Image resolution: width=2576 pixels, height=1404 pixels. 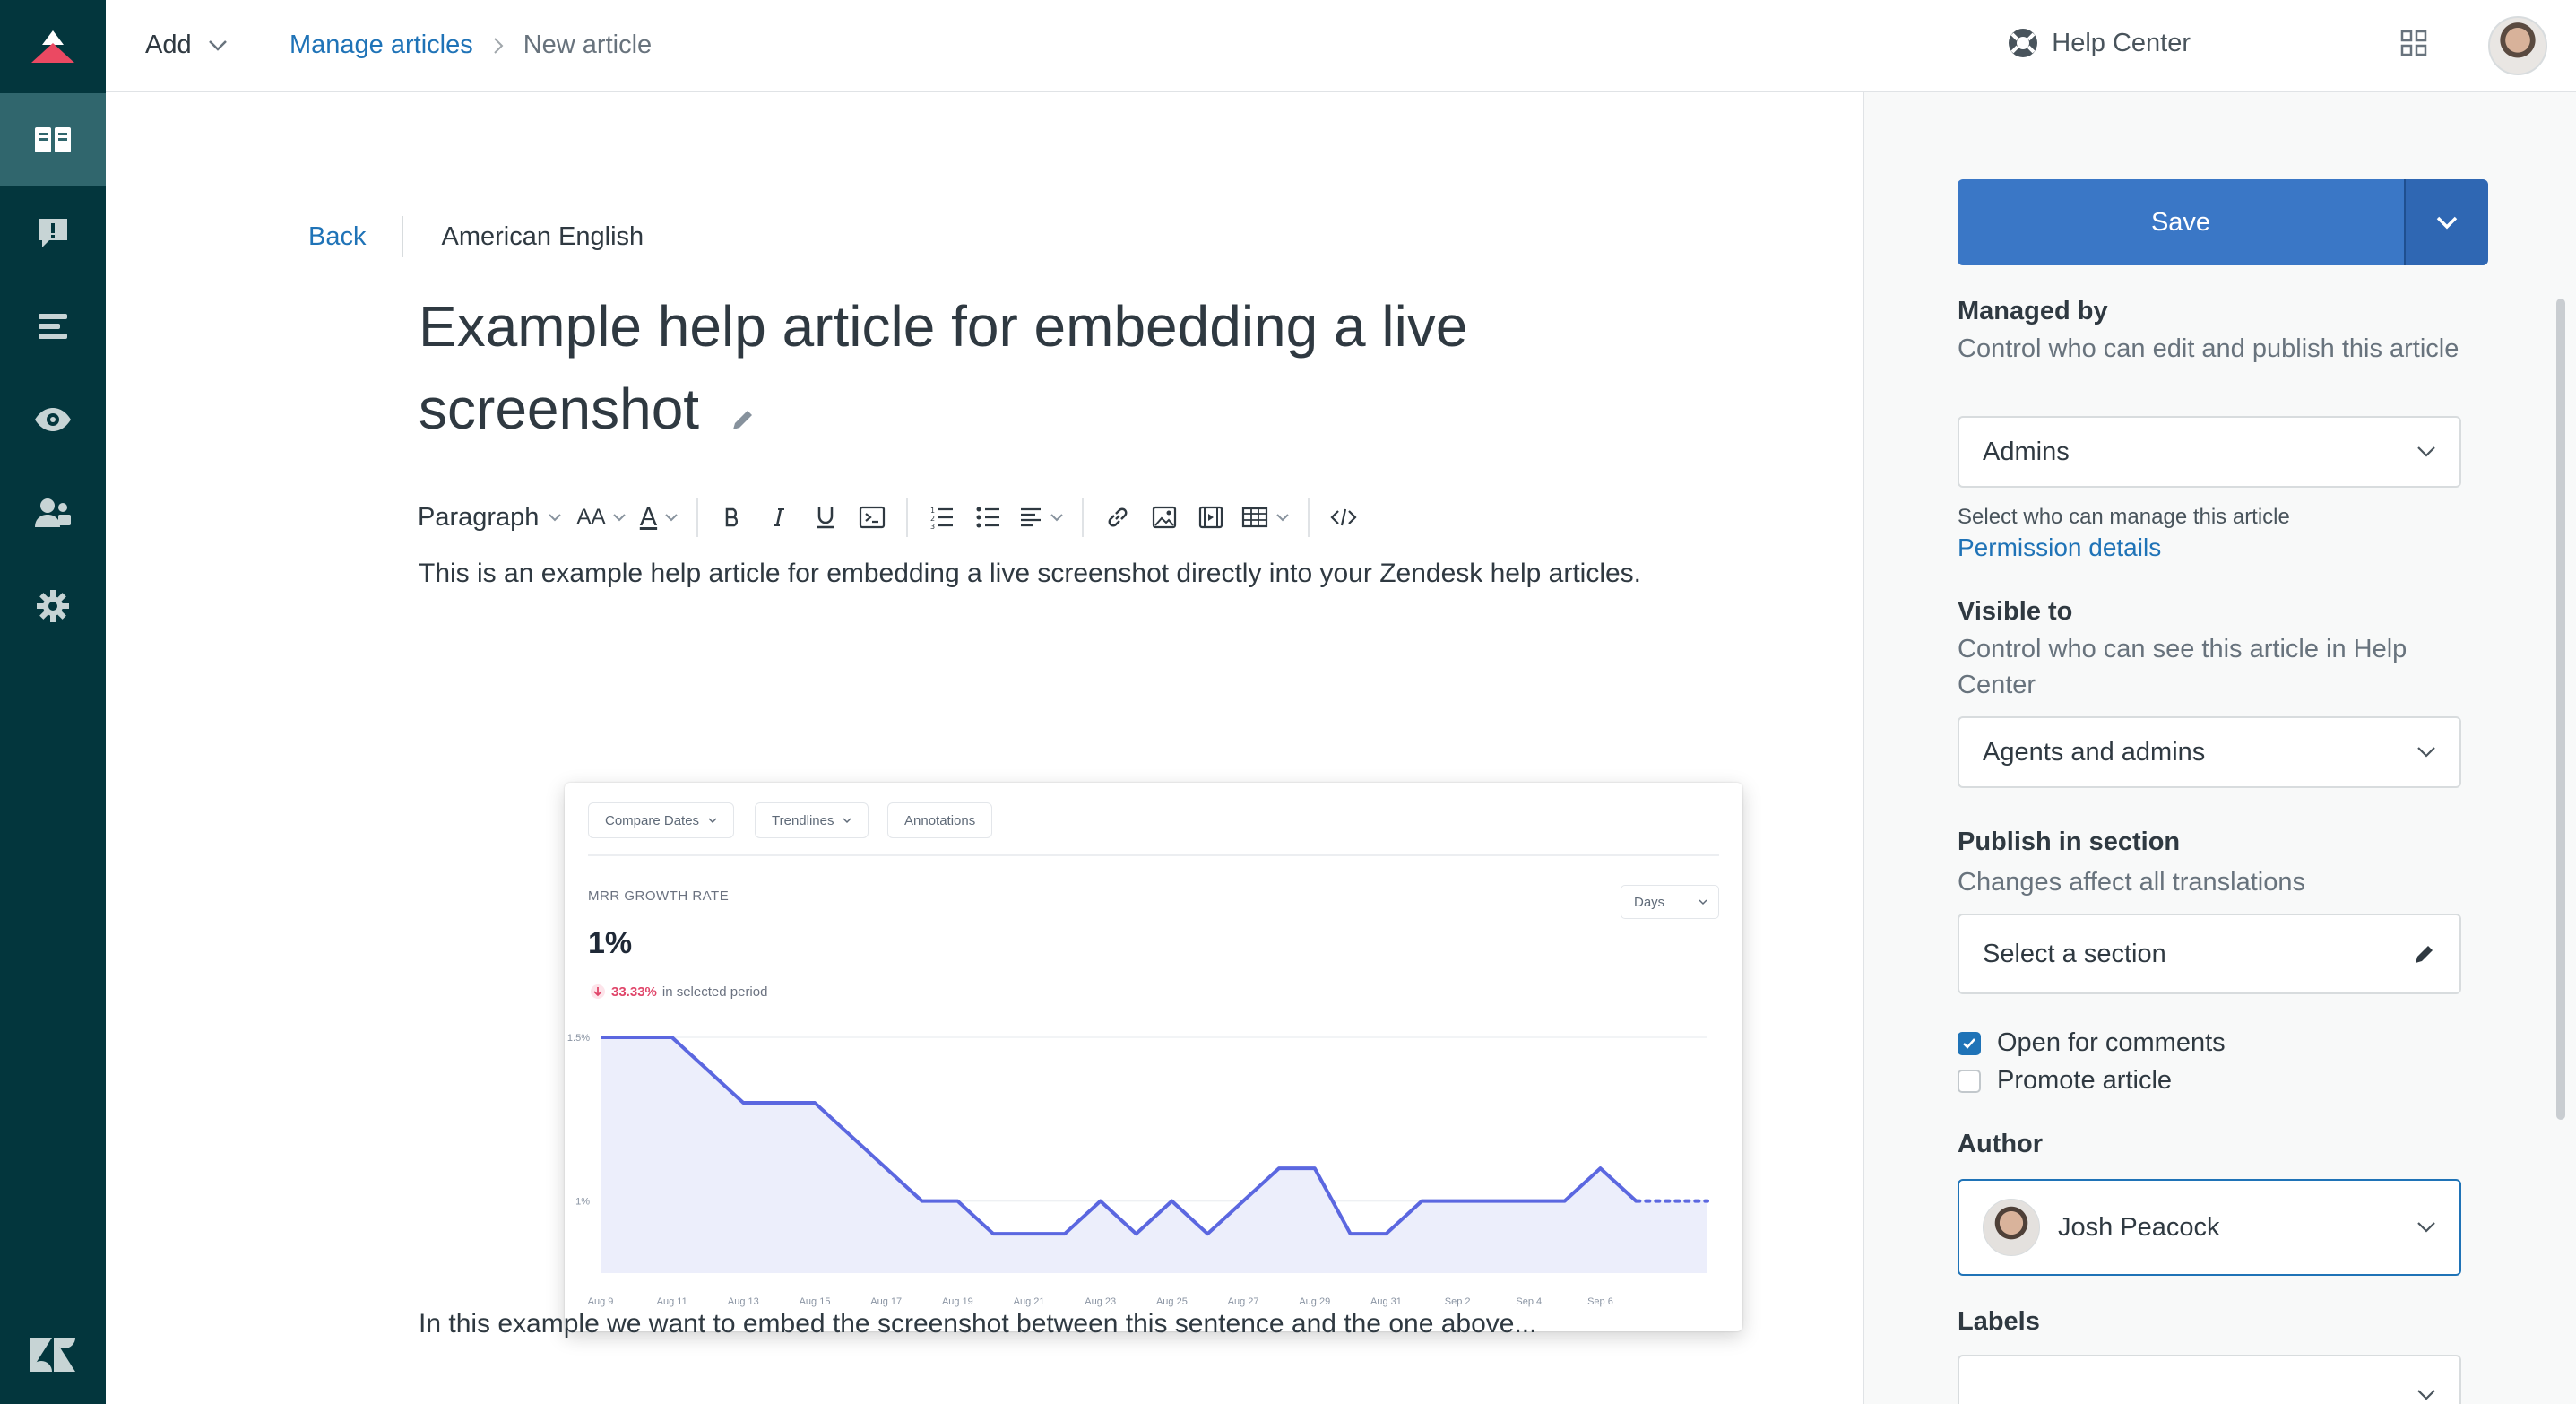 I want to click on editor-toolbar: Paragraph AA A 123, so click(x=892, y=517).